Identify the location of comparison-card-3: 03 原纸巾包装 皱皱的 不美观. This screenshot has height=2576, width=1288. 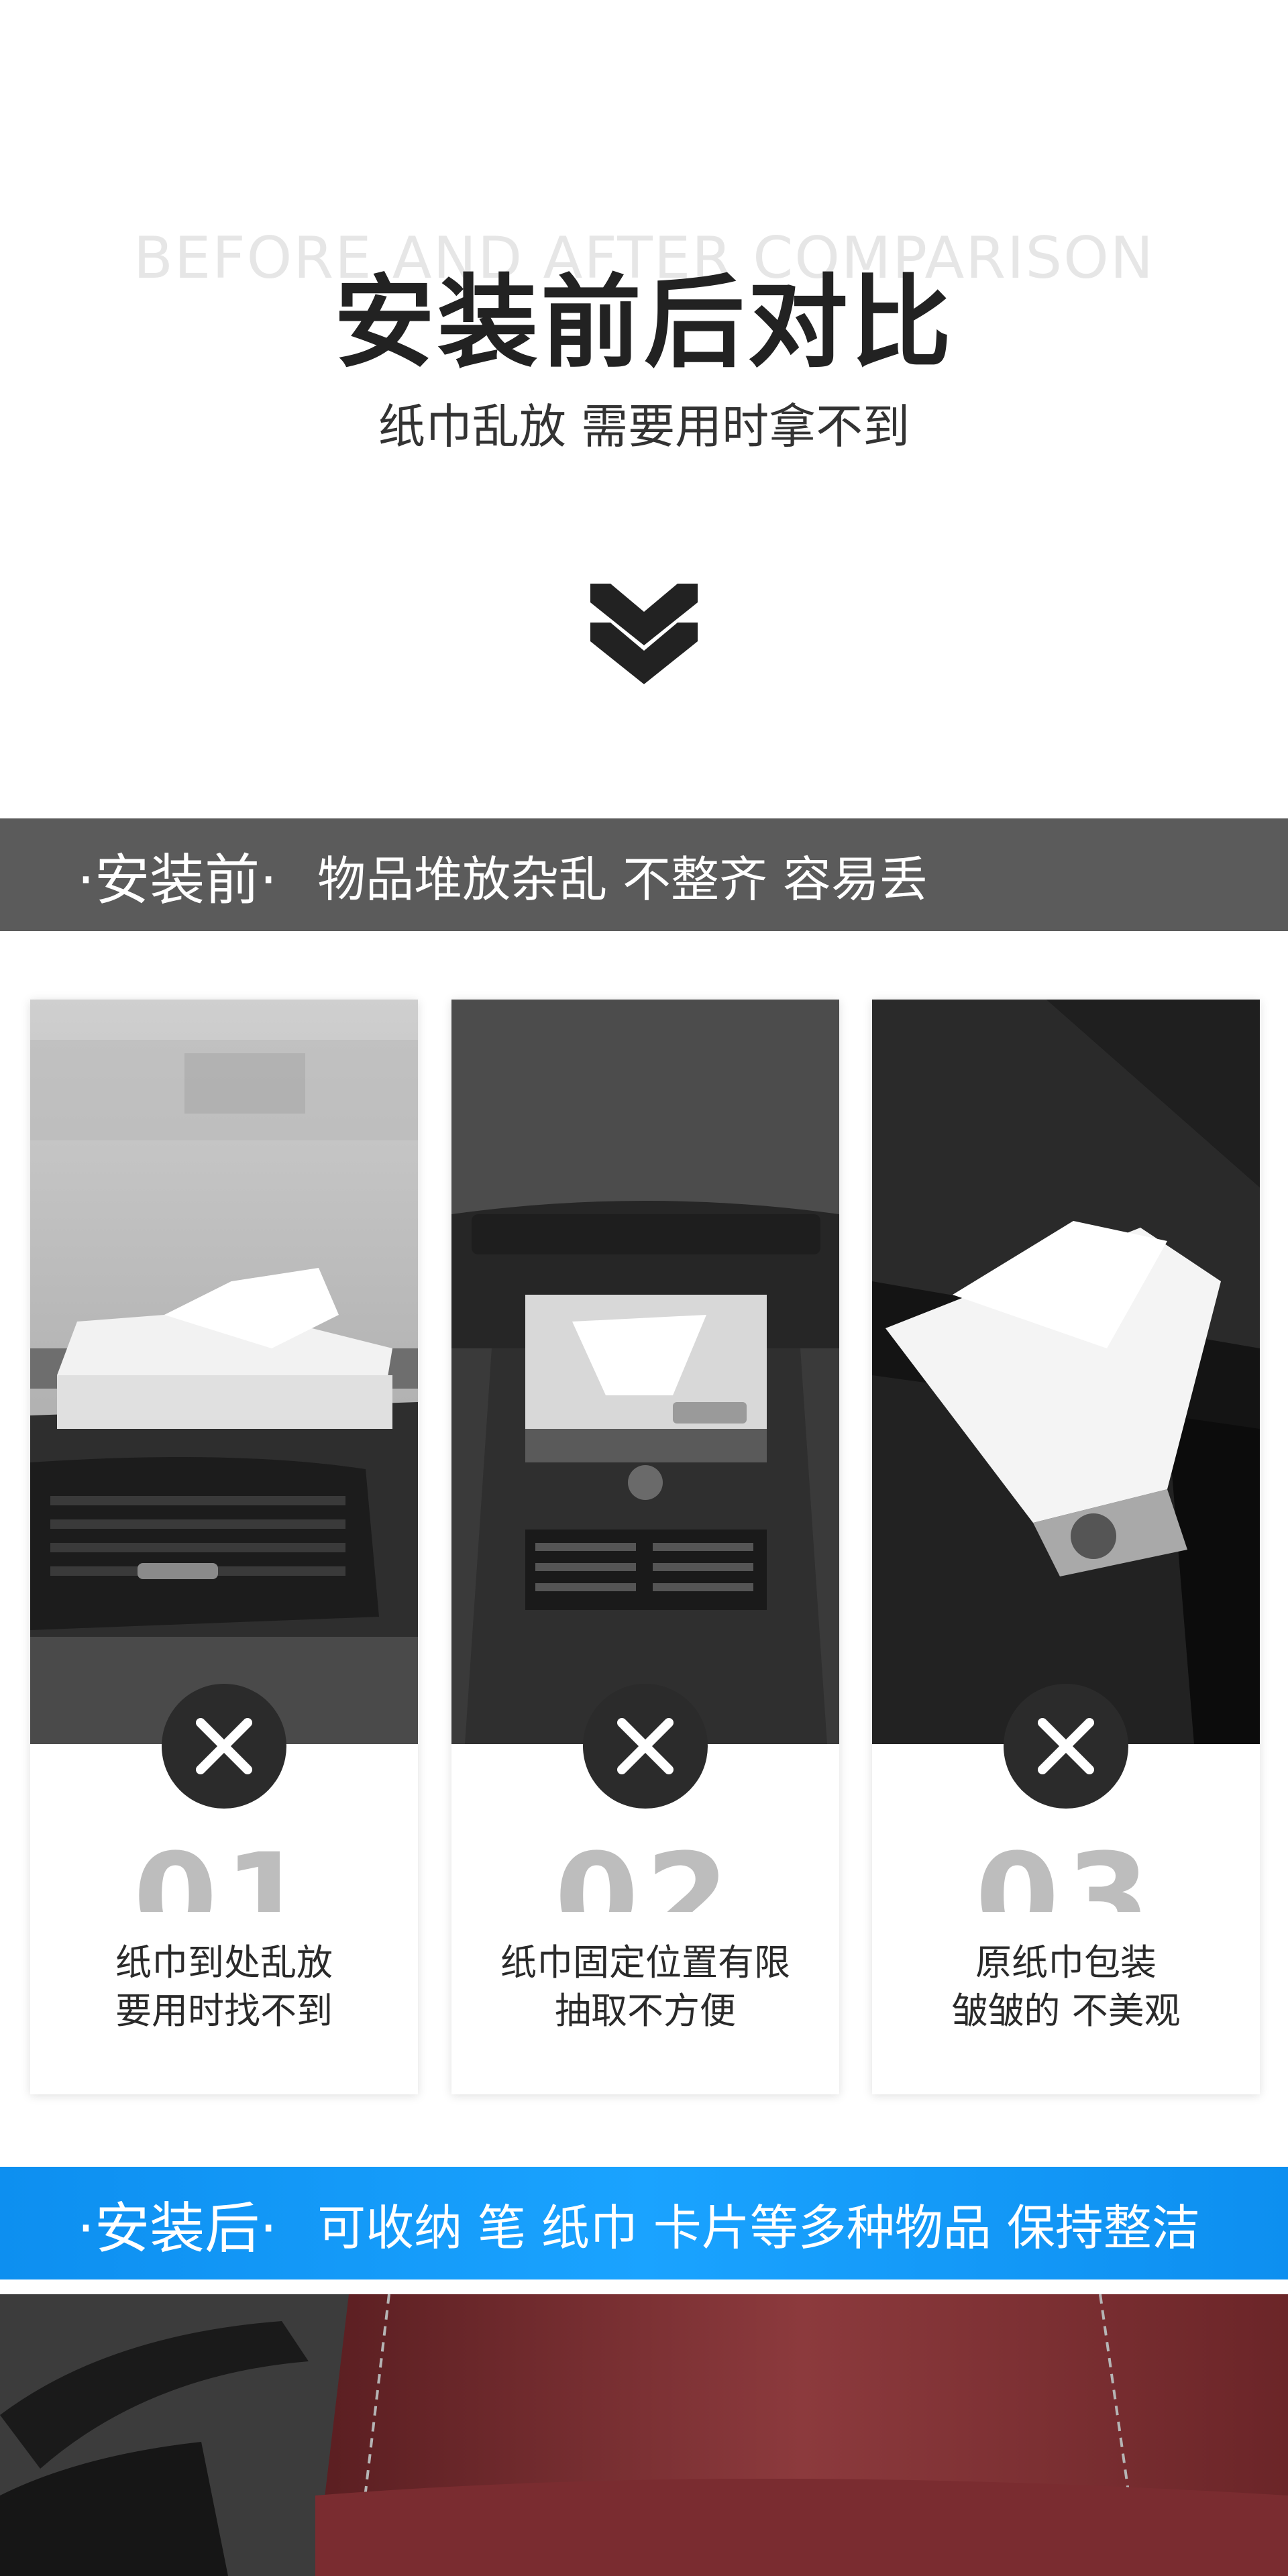
(1066, 1547).